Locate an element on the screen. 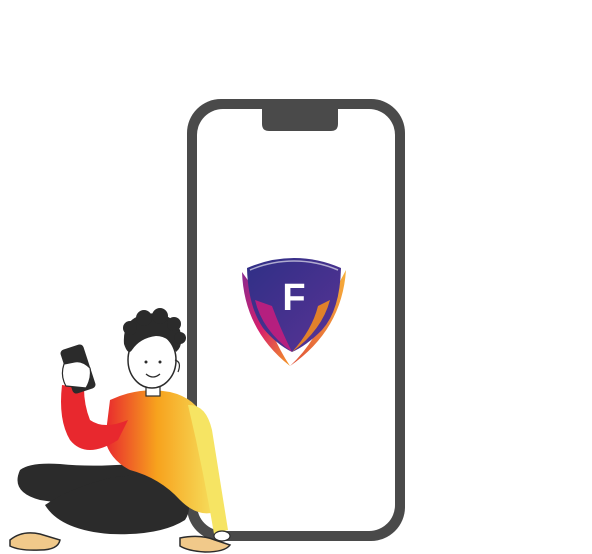  person-shoe-left is located at coordinates (35, 541).